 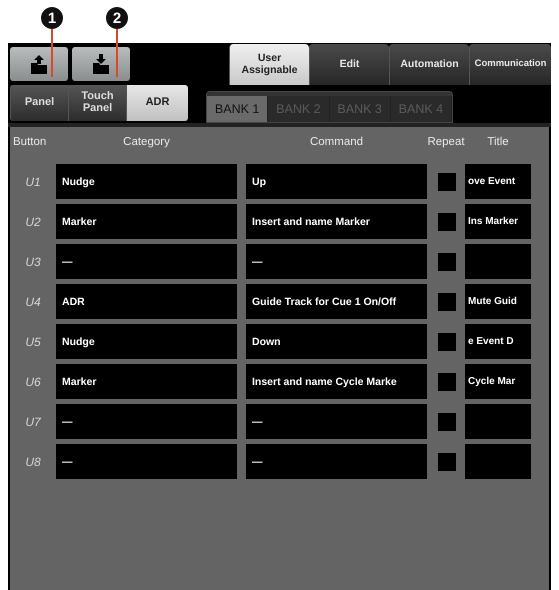 I want to click on tab: Automation, so click(x=429, y=64).